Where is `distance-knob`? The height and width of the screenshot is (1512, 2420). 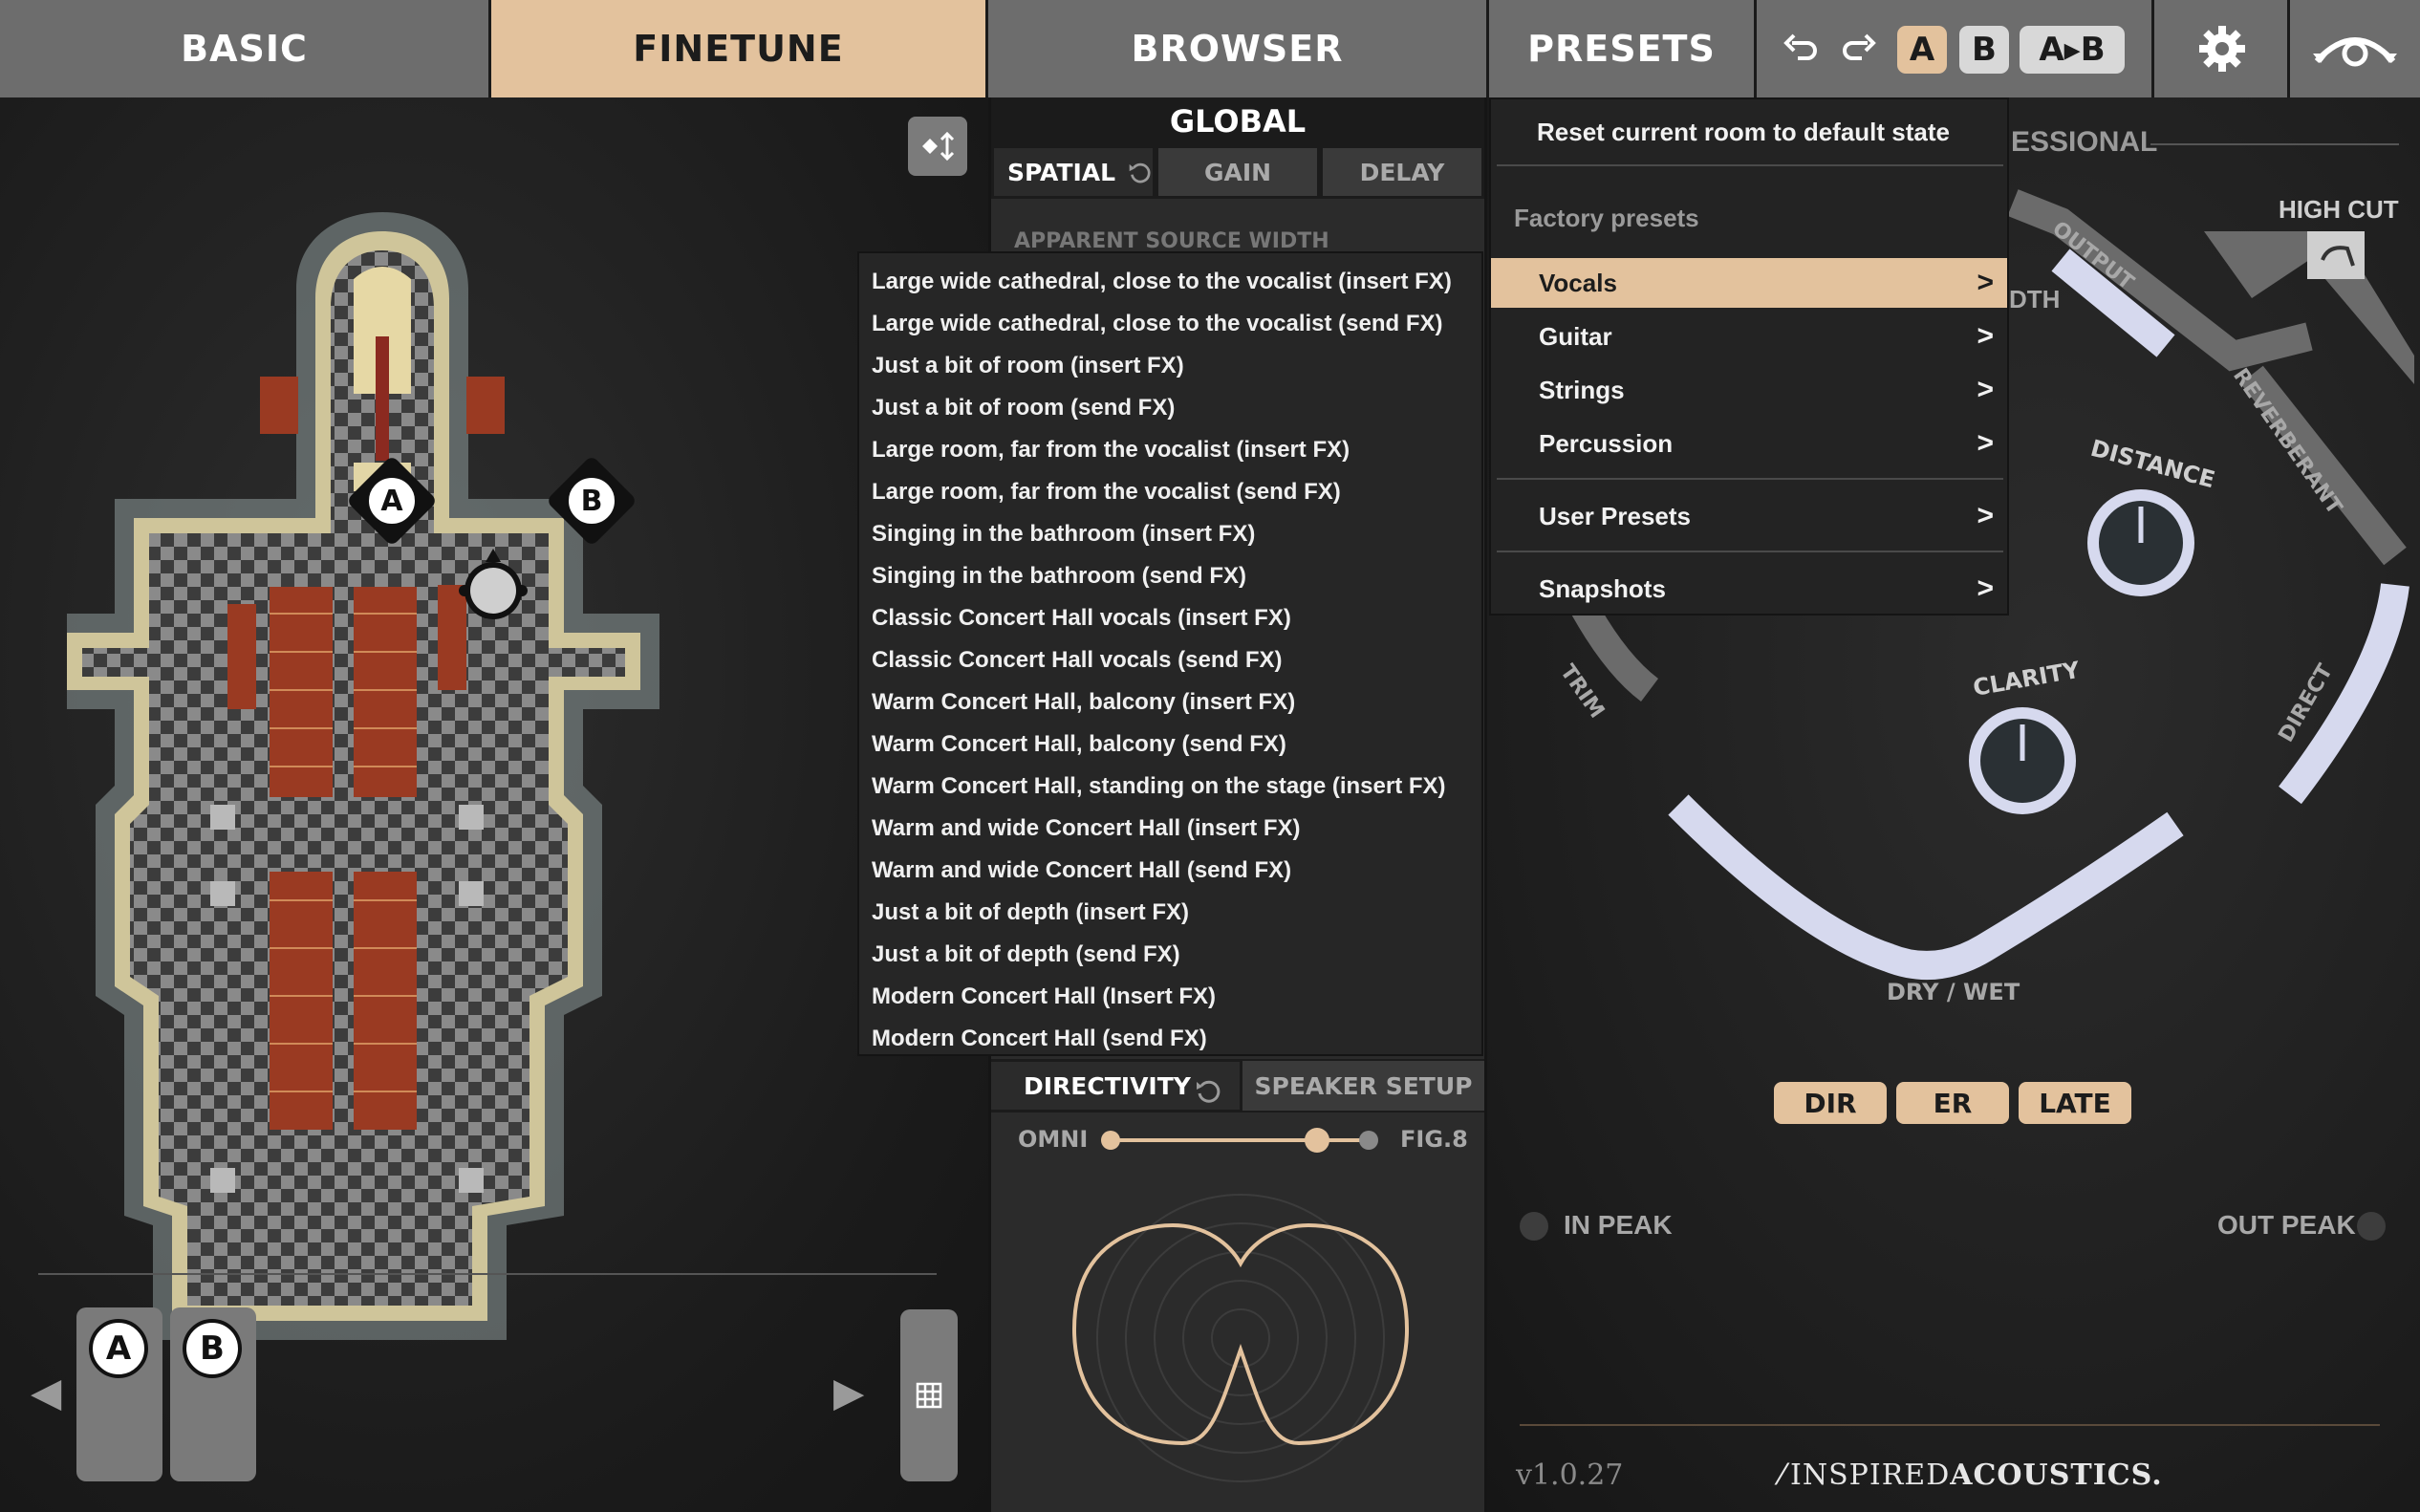
distance-knob is located at coordinates (2140, 542).